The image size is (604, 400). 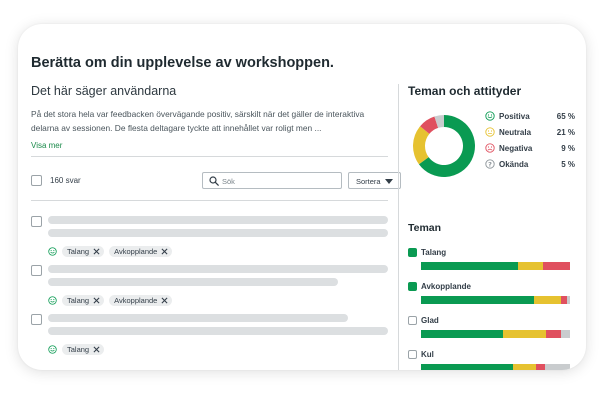 What do you see at coordinates (444, 146) in the screenshot?
I see `sentiment-donut-chart` at bounding box center [444, 146].